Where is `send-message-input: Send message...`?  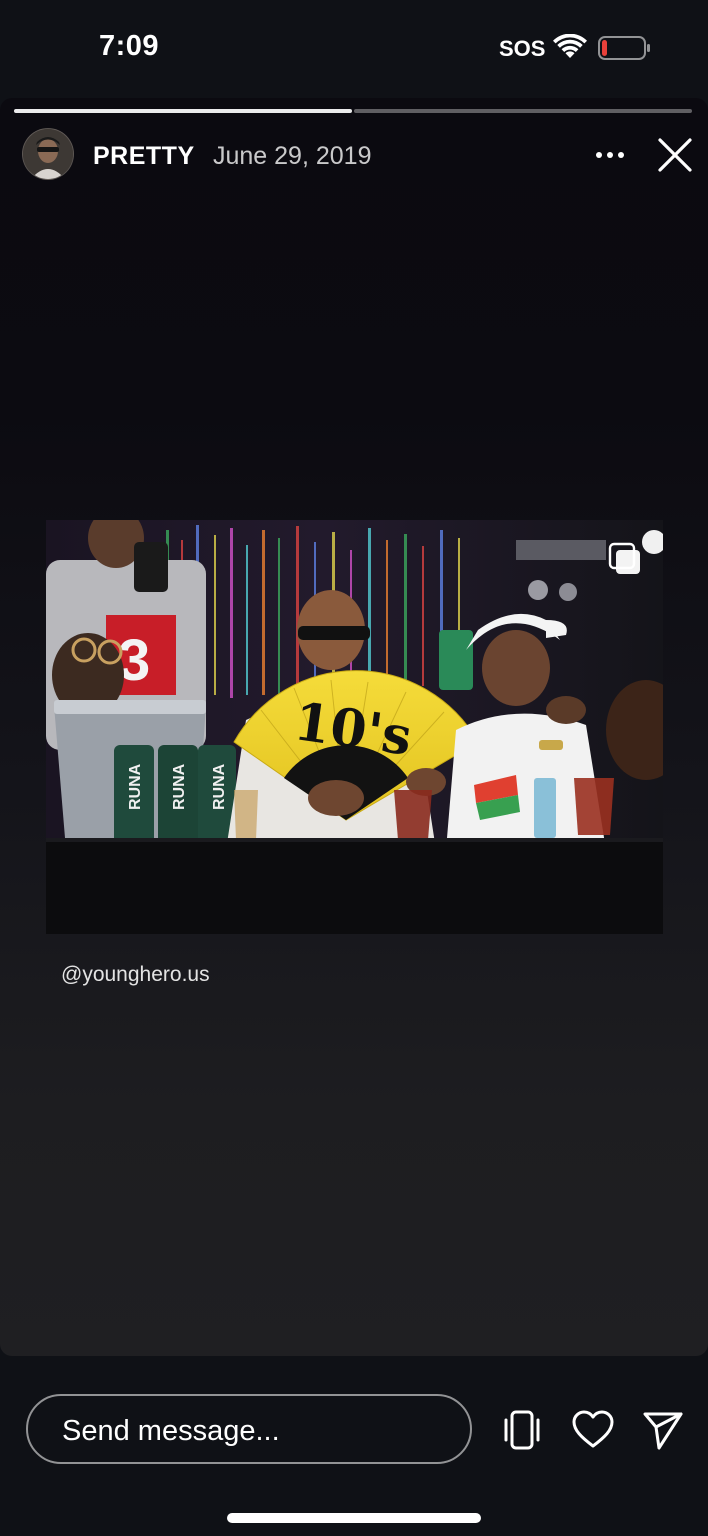
send-message-input: Send message... is located at coordinates (249, 1429).